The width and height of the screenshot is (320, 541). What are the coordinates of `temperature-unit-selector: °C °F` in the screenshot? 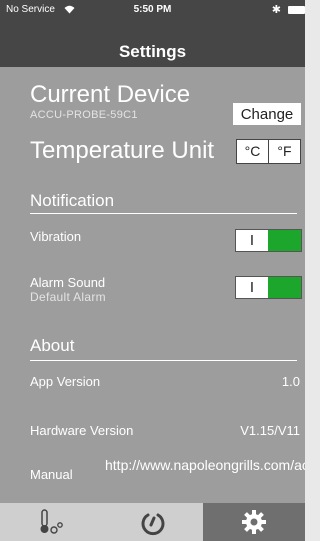 It's located at (268, 151).